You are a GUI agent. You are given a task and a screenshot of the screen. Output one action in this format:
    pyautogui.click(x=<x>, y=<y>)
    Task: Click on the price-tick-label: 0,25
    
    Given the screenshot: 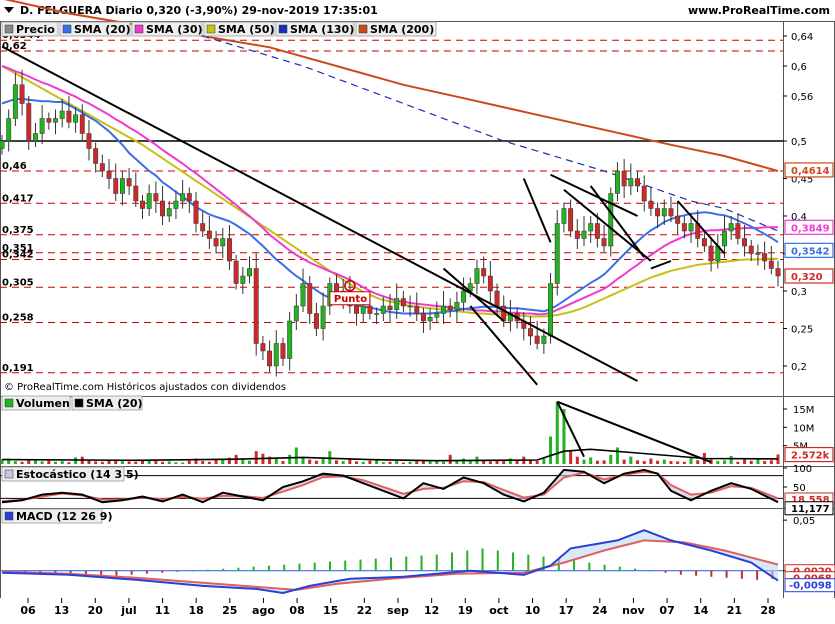 What is the action you would take?
    pyautogui.click(x=802, y=330)
    